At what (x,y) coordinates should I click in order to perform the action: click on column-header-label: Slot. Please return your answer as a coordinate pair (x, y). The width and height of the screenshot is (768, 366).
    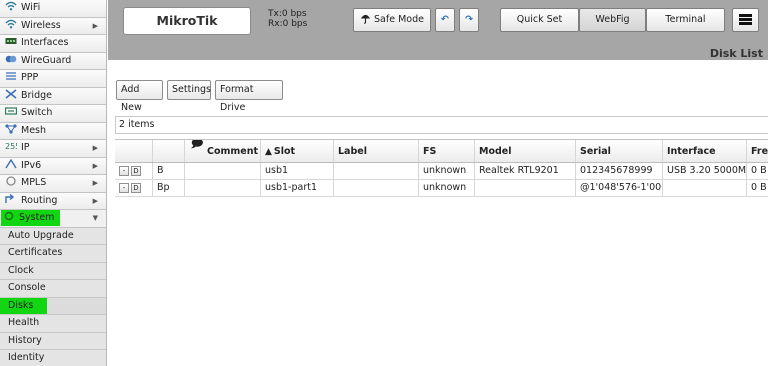
    Looking at the image, I should click on (284, 151).